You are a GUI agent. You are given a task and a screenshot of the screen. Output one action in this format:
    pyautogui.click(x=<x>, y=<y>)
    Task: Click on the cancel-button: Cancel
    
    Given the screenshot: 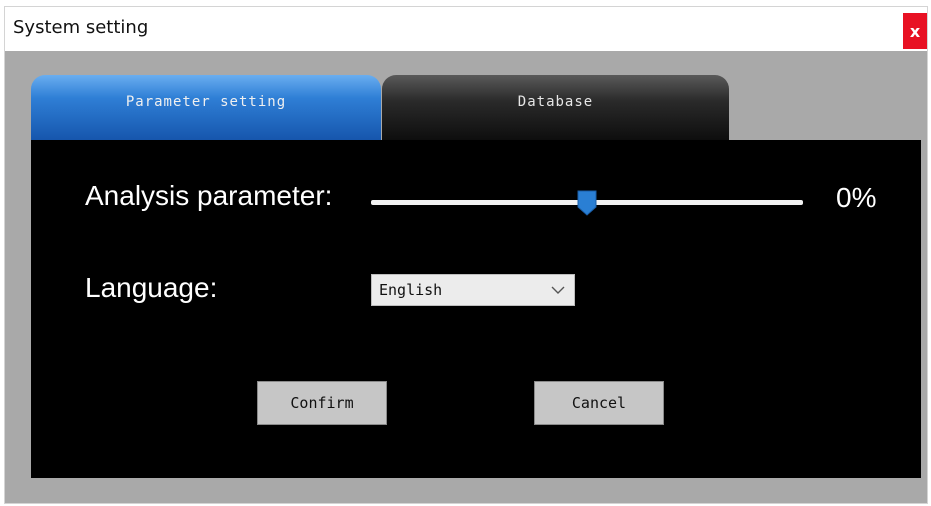 What is the action you would take?
    pyautogui.click(x=599, y=403)
    